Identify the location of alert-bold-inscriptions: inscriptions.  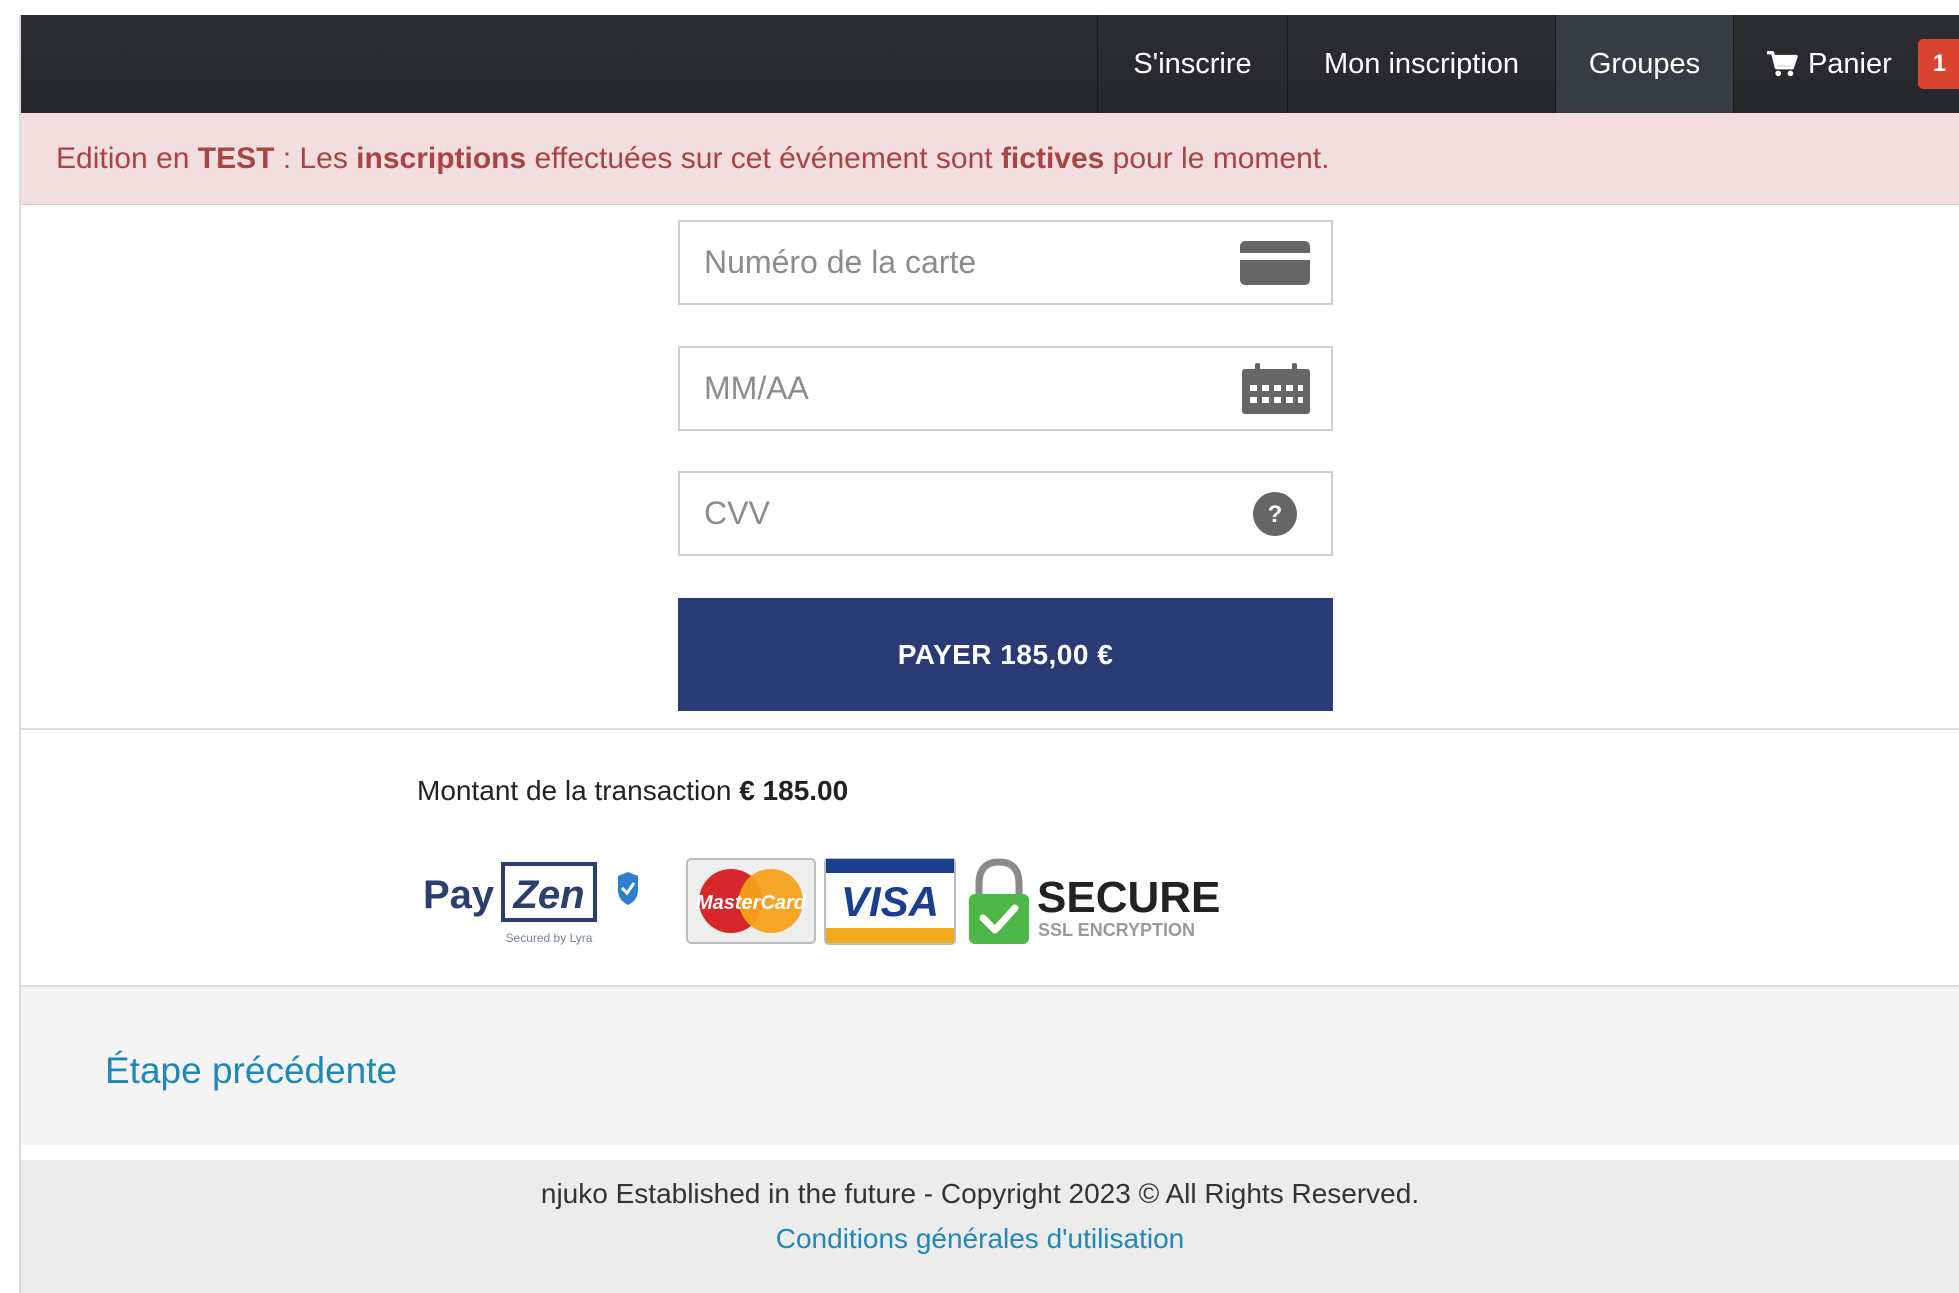
(441, 158).